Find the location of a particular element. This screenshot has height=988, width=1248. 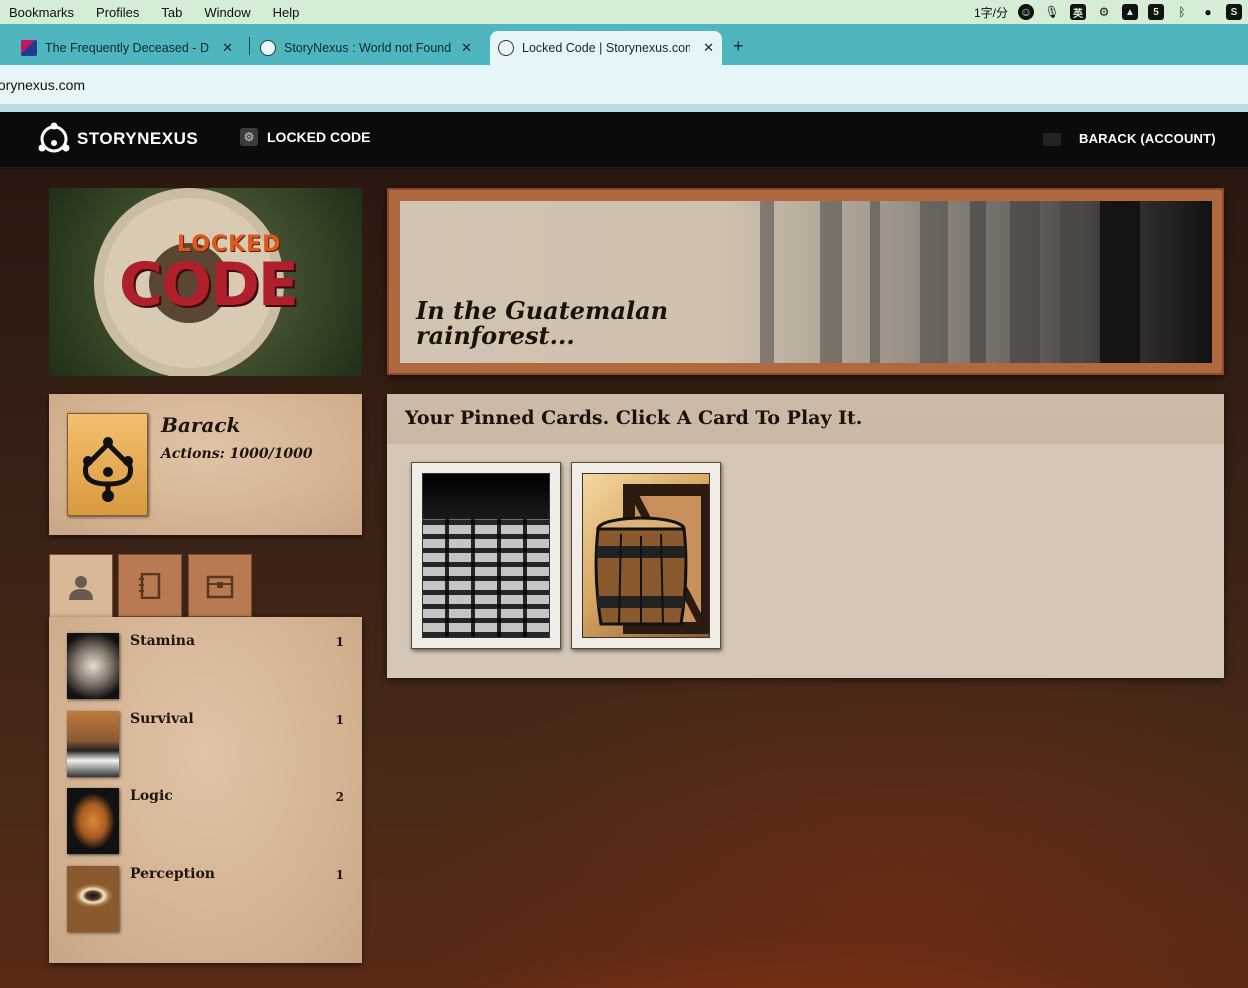

tab-title: Locked Code | Storynexus.com is located at coordinates (606, 48).